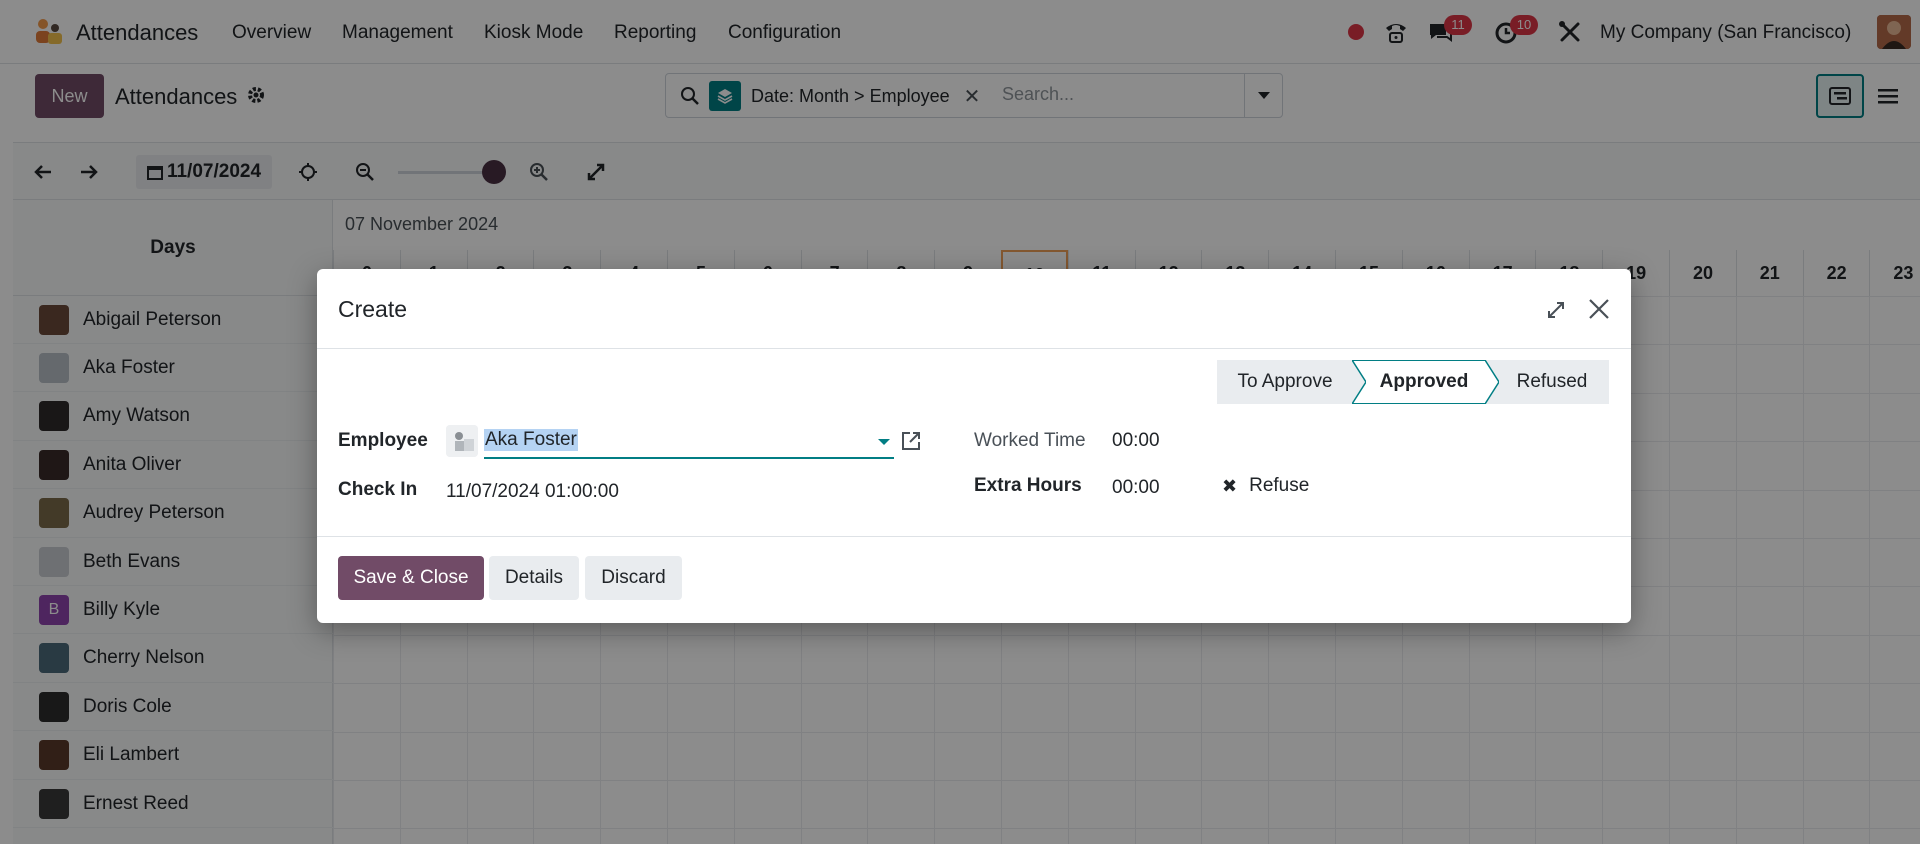 This screenshot has height=844, width=1920. I want to click on discard-button: Discard, so click(633, 578).